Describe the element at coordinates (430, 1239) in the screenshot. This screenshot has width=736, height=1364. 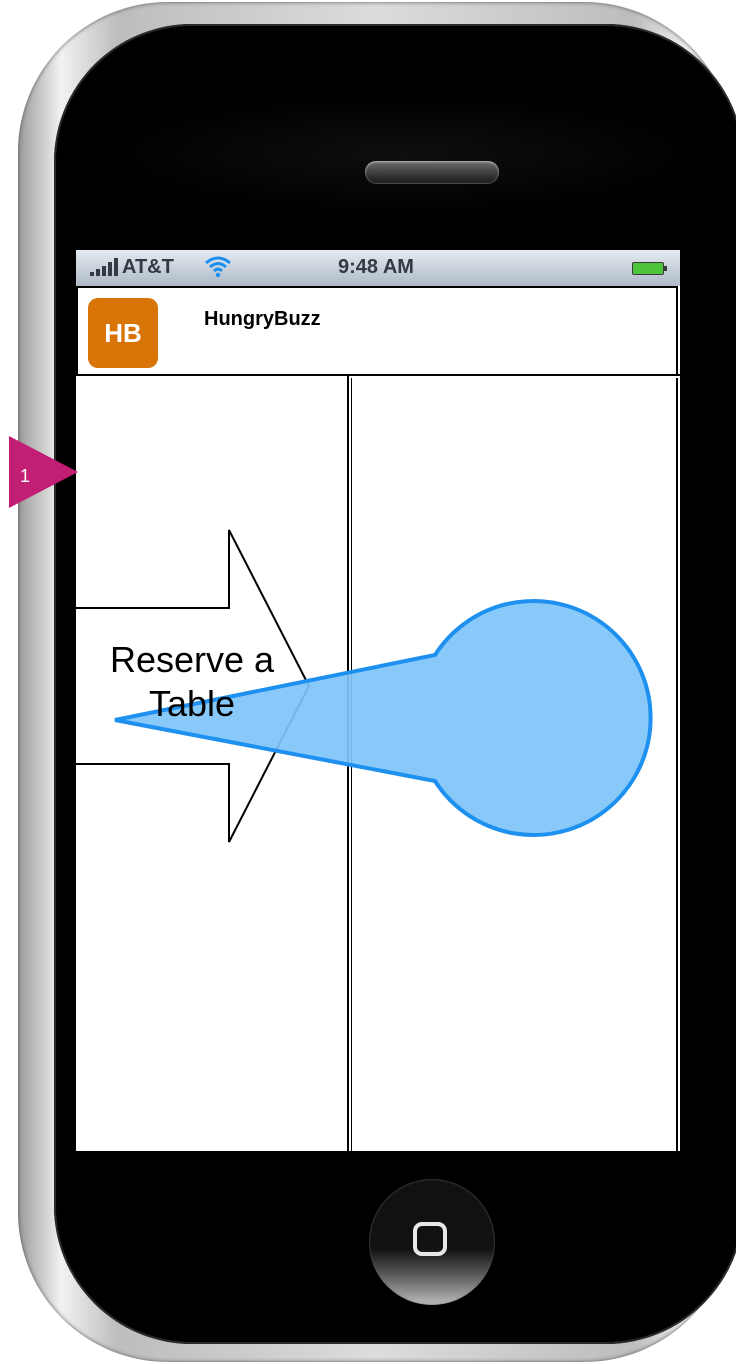
I see `home-button-icon` at that location.